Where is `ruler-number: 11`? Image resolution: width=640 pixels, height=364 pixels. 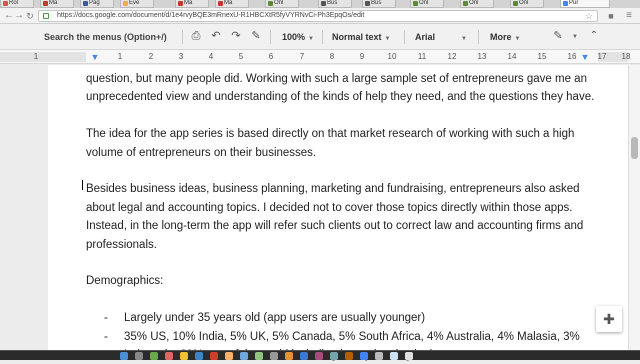
ruler-number: 11 is located at coordinates (422, 56).